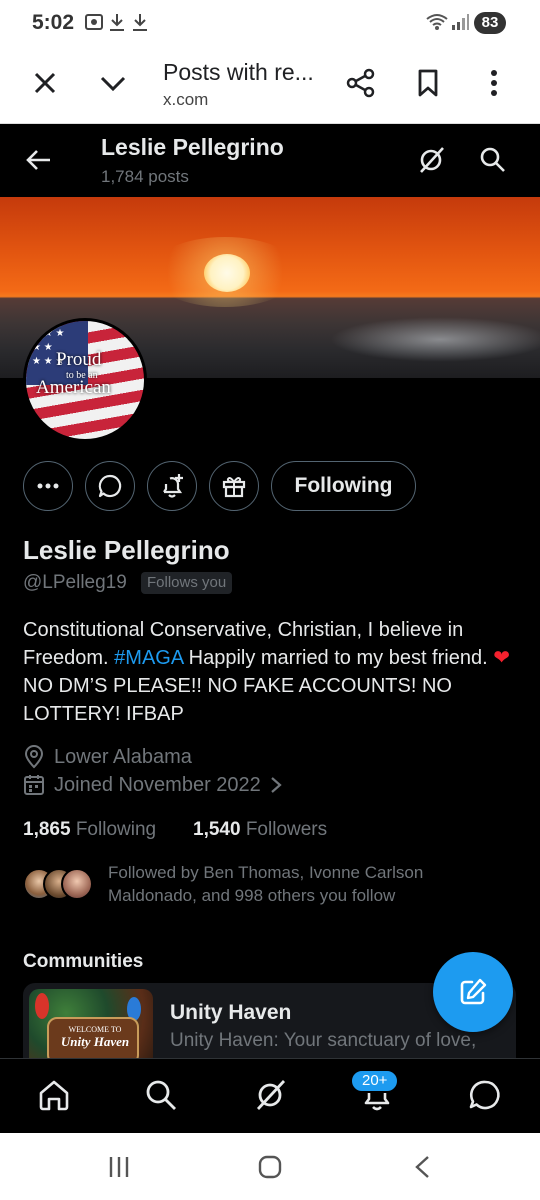 Image resolution: width=540 pixels, height=1200 pixels. Describe the element at coordinates (83, 961) in the screenshot. I see `communities-heading: Communities` at that location.